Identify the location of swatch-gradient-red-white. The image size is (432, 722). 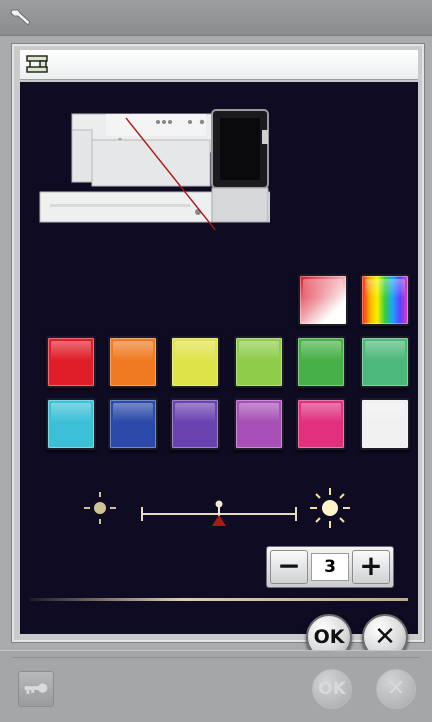
(323, 300).